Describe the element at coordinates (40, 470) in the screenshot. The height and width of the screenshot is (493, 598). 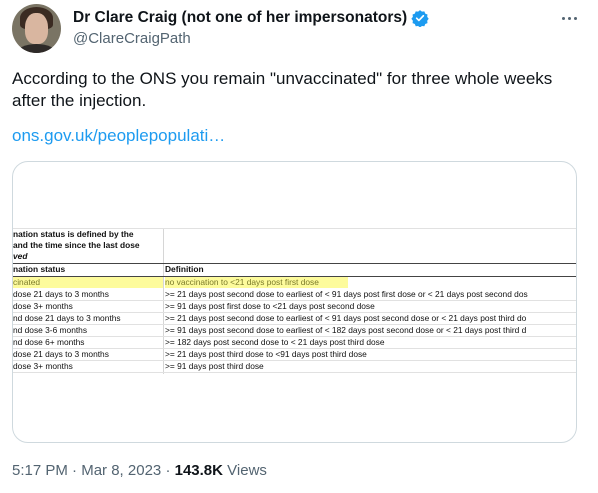
I see `tweet-time: 5:17 PM` at that location.